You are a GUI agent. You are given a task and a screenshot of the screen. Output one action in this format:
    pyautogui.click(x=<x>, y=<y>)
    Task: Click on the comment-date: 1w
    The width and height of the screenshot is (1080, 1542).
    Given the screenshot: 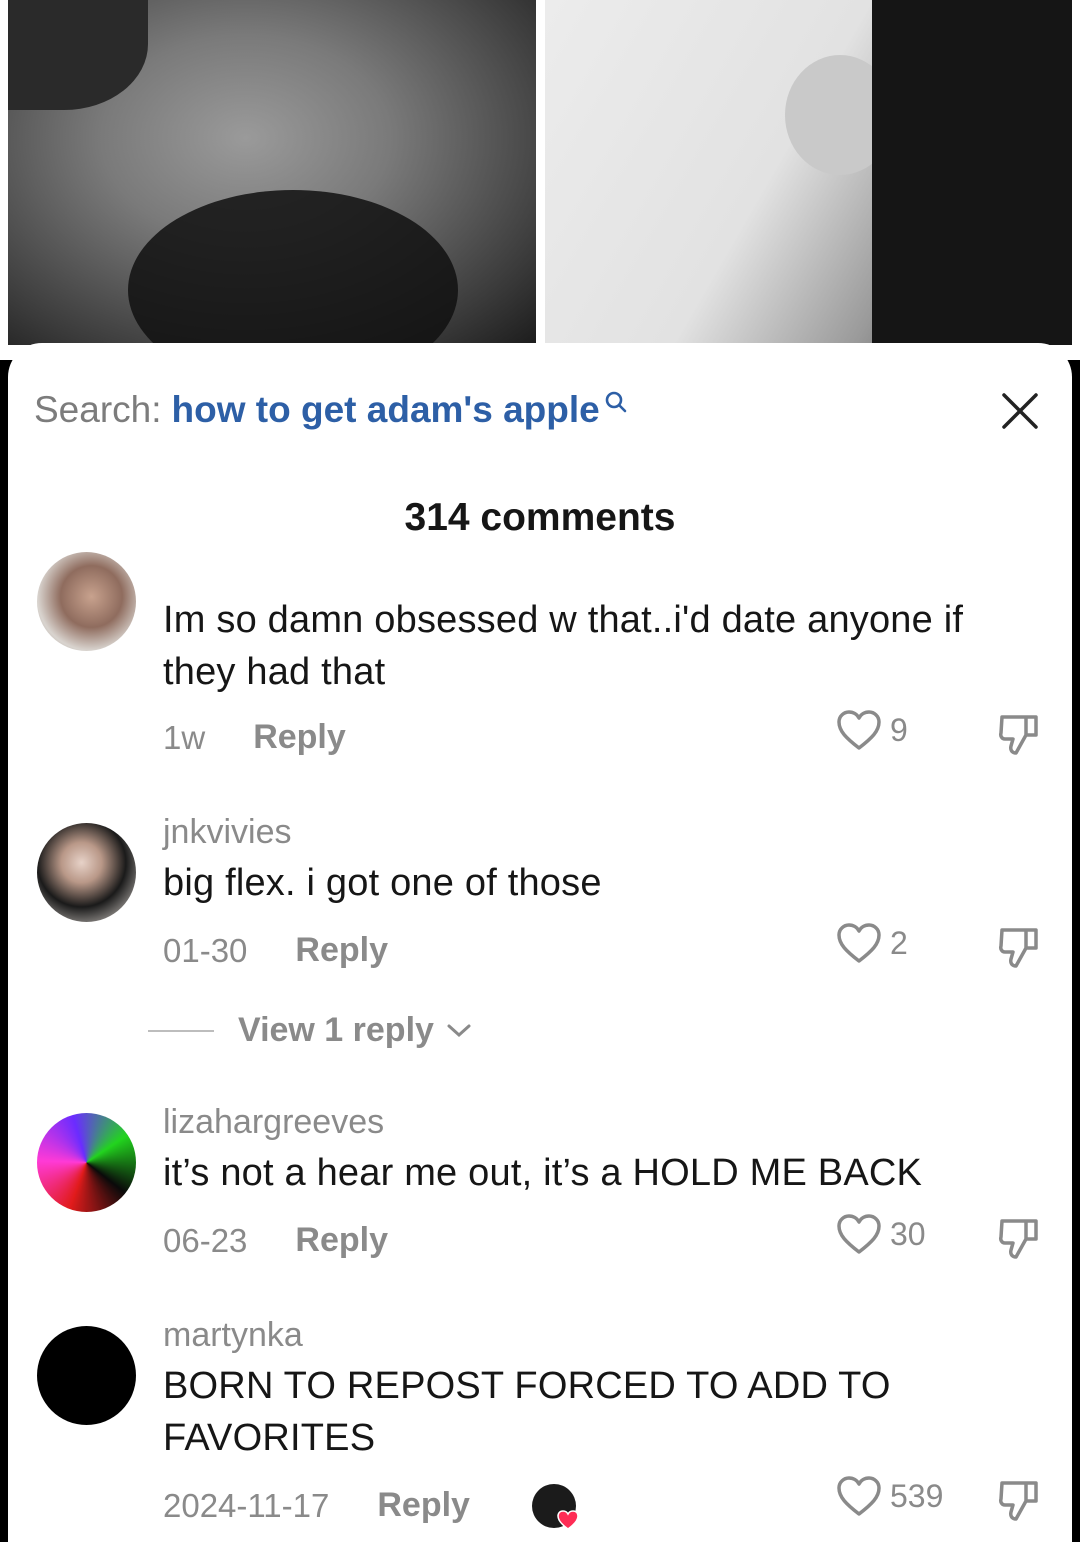 What is the action you would take?
    pyautogui.click(x=184, y=737)
    